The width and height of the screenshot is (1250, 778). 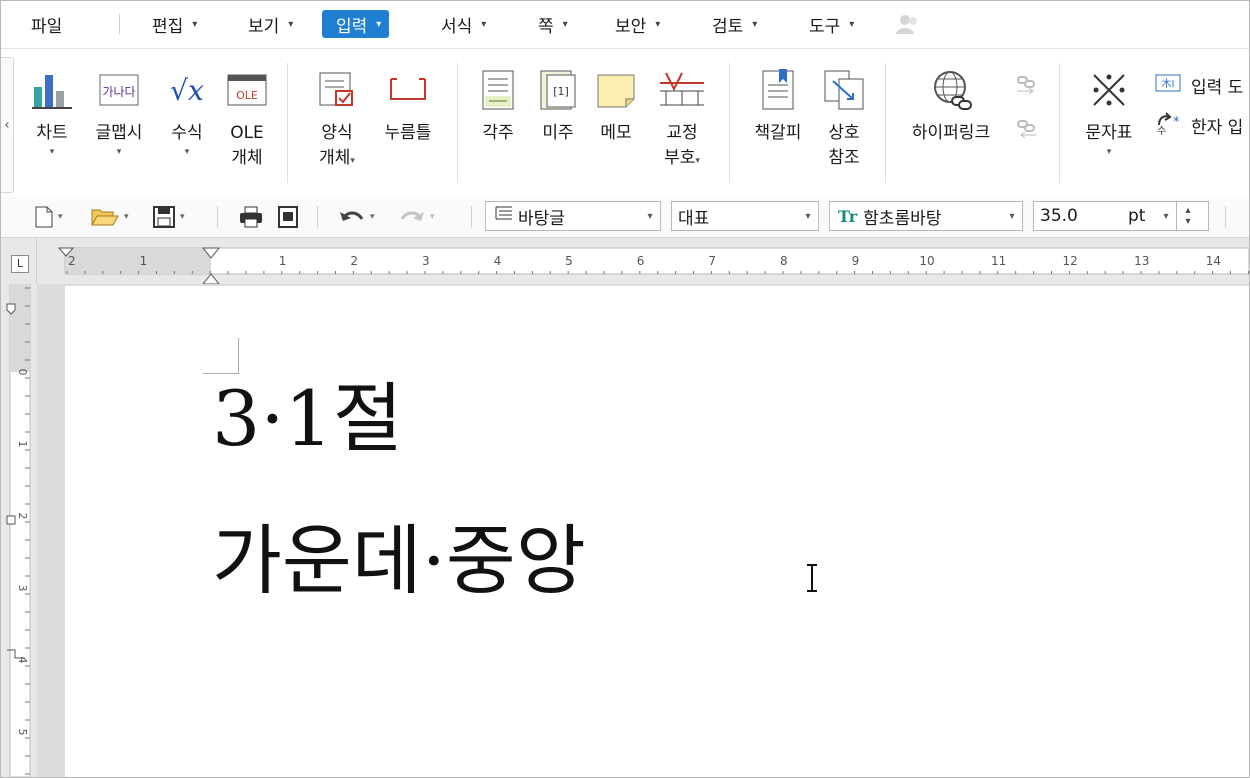 I want to click on paragraph-marker, so click(x=11, y=520).